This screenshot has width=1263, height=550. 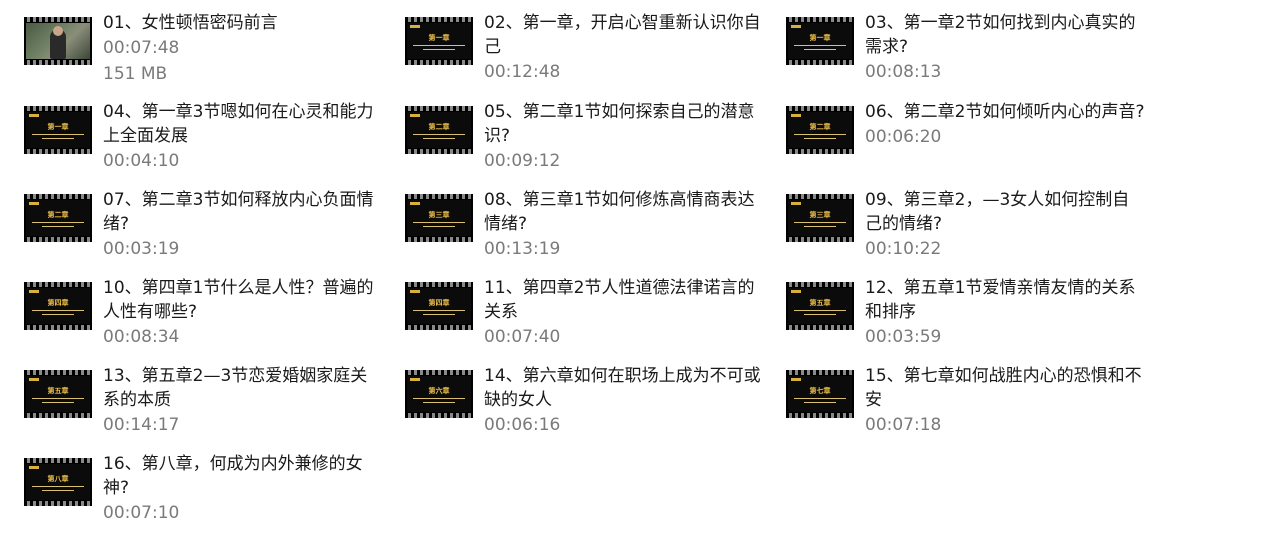 I want to click on video-duration: 00:12:48, so click(x=522, y=72).